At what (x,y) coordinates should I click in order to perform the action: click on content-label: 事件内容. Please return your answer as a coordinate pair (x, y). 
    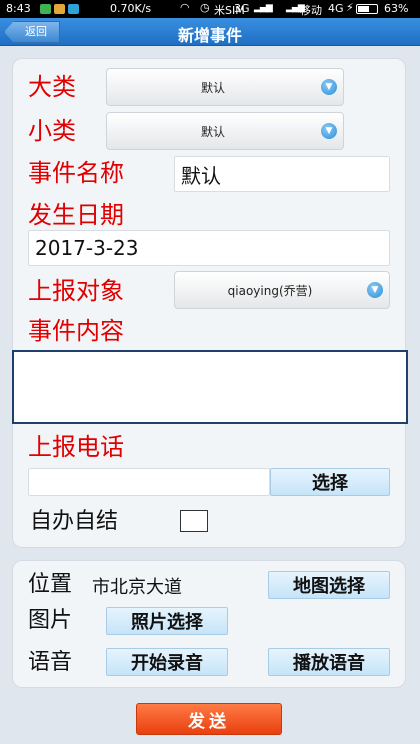
    Looking at the image, I should click on (76, 331).